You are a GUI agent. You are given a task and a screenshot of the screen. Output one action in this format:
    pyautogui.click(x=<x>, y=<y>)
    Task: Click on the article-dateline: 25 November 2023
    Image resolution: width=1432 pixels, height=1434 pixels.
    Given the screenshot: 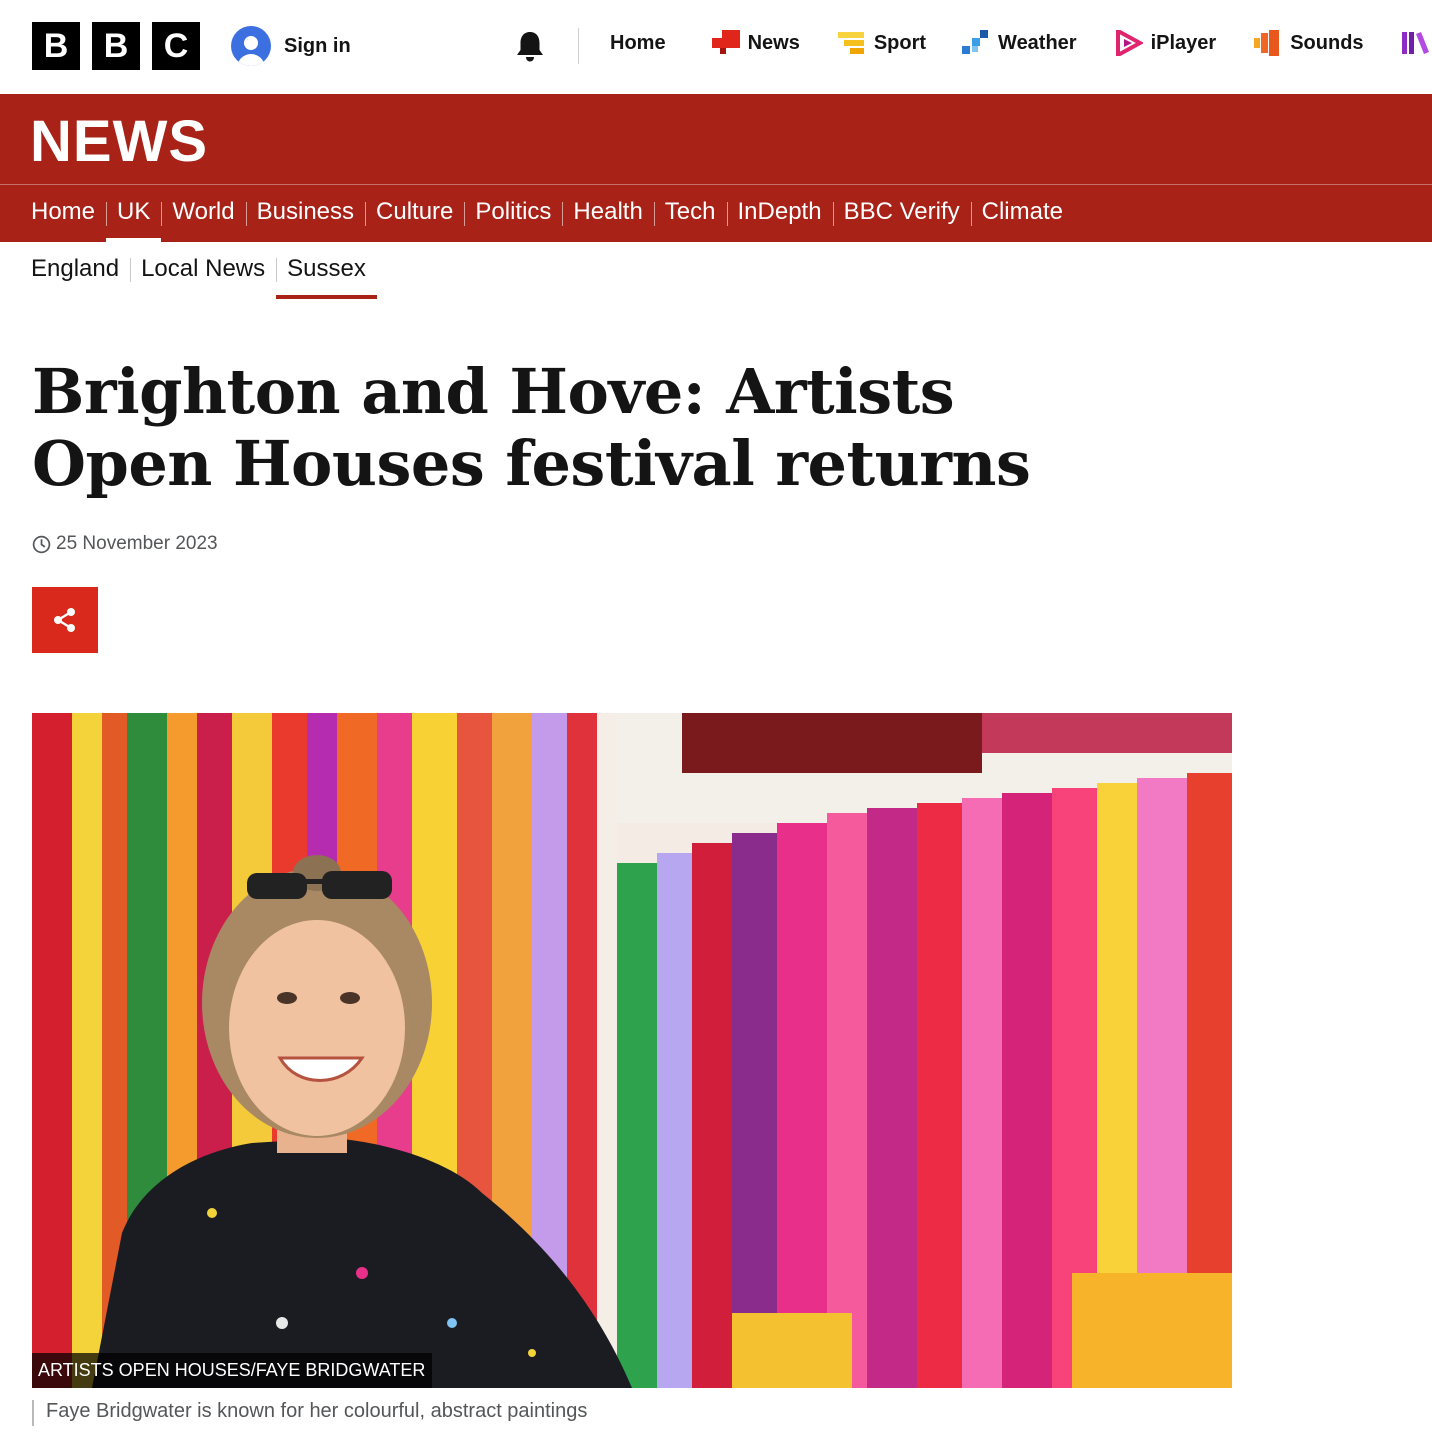 What is the action you would take?
    pyautogui.click(x=125, y=544)
    